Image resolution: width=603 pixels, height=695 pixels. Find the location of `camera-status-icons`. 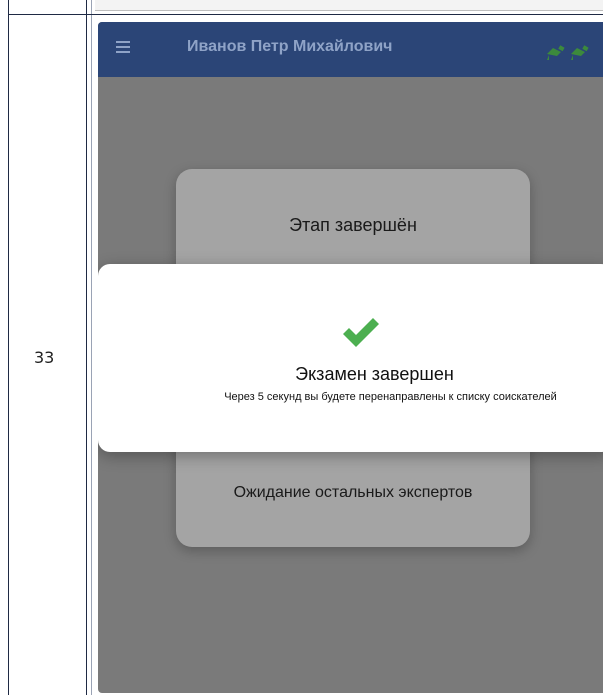

camera-status-icons is located at coordinates (573, 51).